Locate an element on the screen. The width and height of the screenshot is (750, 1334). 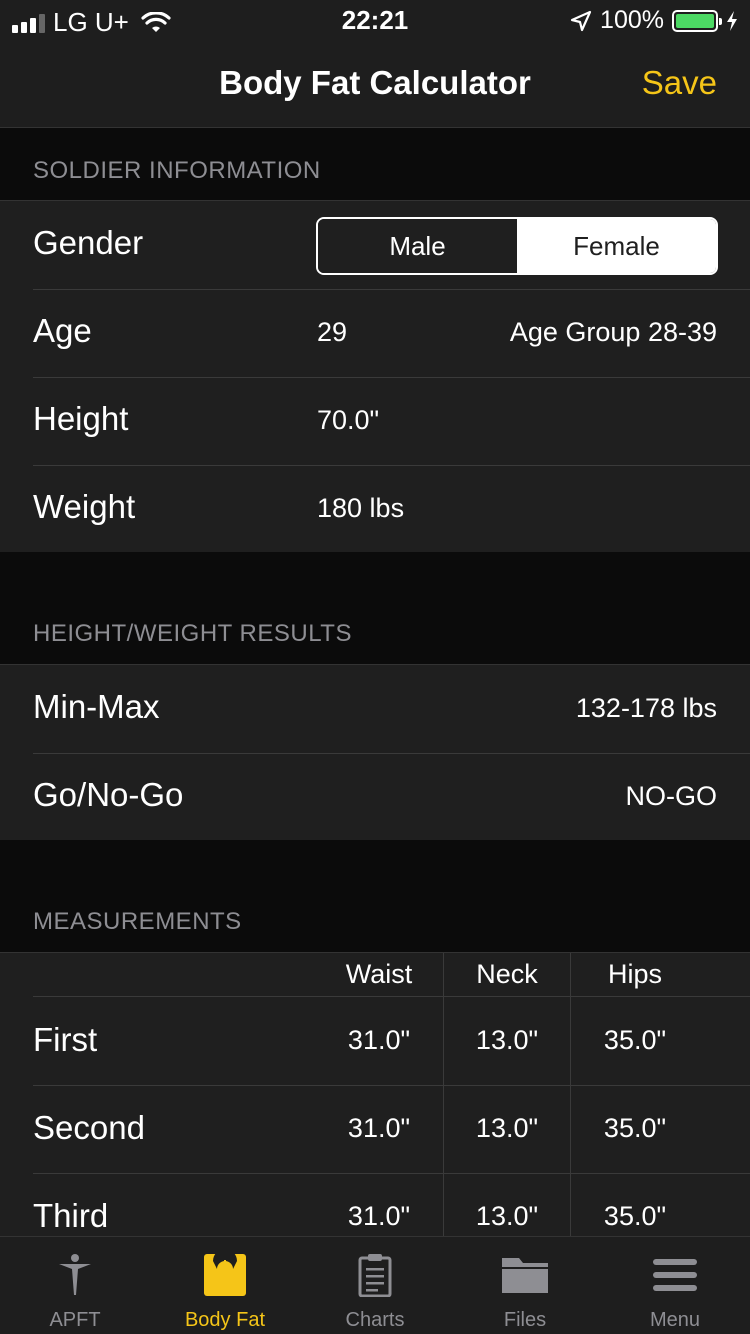
navigation-bar: Body Fat Calculator Save is located at coordinates (375, 84).